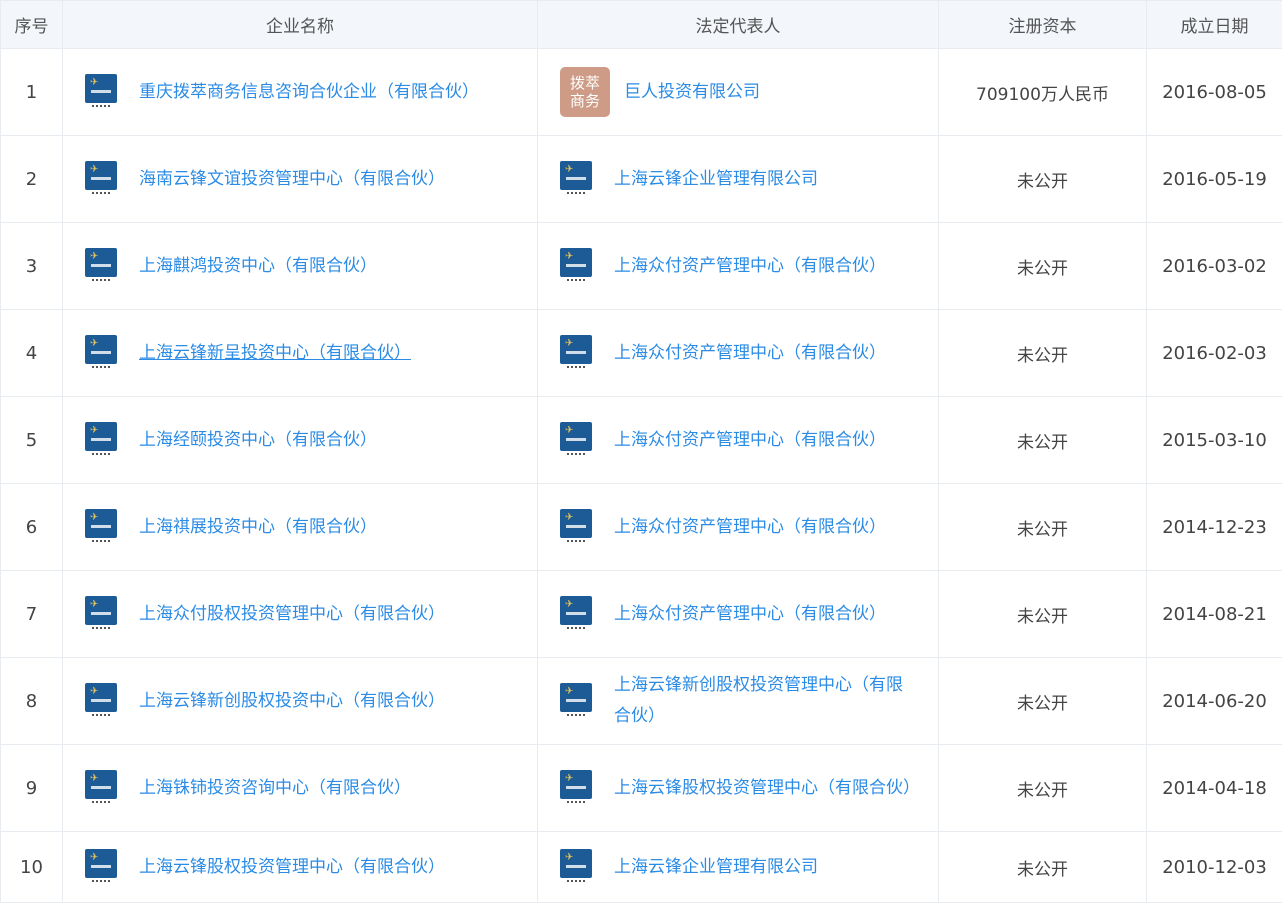 Image resolution: width=1282 pixels, height=903 pixels. What do you see at coordinates (32, 867) in the screenshot?
I see `row-index: 10` at bounding box center [32, 867].